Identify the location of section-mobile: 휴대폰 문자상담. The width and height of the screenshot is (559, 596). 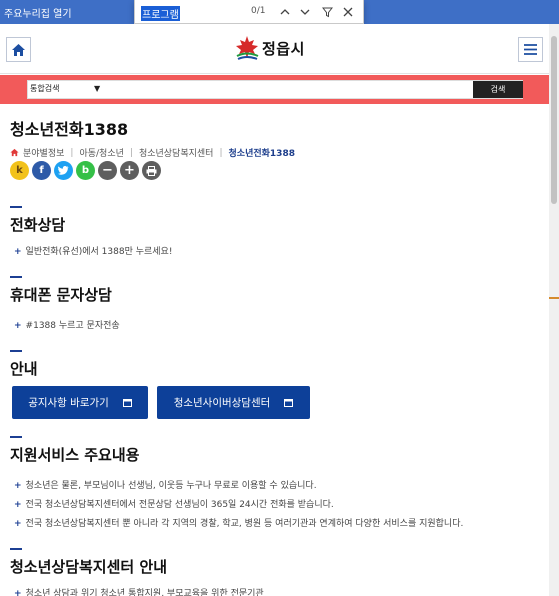
(61, 290).